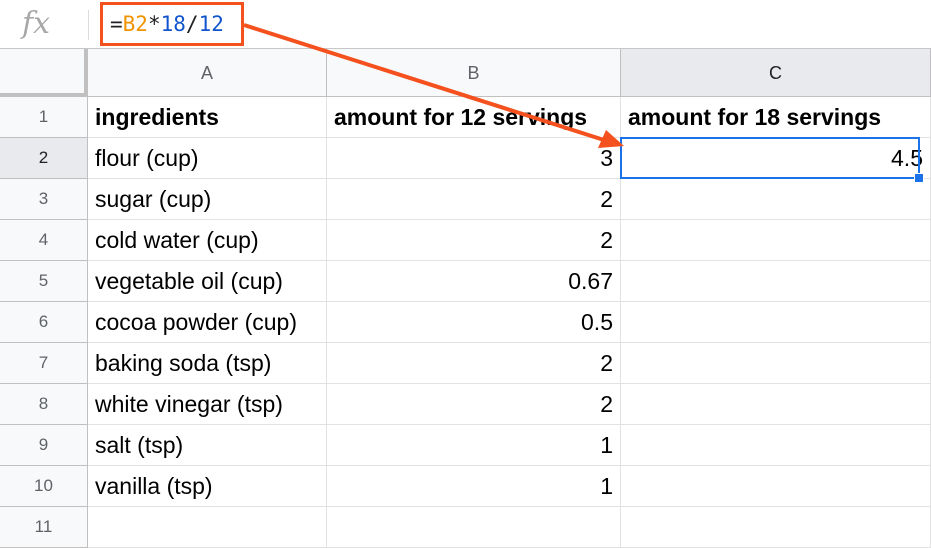  What do you see at coordinates (154, 24) in the screenshot?
I see `formula-operator-multiply: *` at bounding box center [154, 24].